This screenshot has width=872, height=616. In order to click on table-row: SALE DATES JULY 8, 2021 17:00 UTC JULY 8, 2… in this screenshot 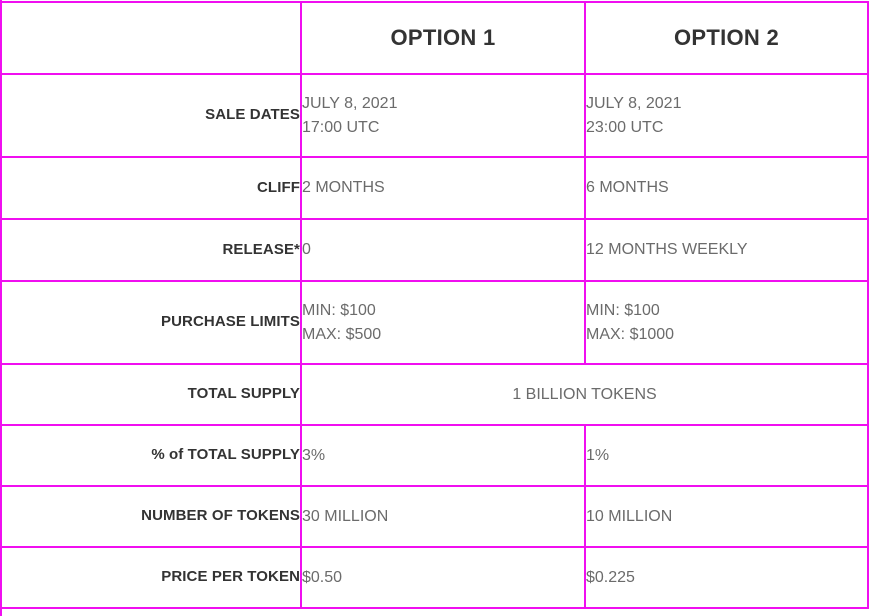, I will do `click(434, 115)`.